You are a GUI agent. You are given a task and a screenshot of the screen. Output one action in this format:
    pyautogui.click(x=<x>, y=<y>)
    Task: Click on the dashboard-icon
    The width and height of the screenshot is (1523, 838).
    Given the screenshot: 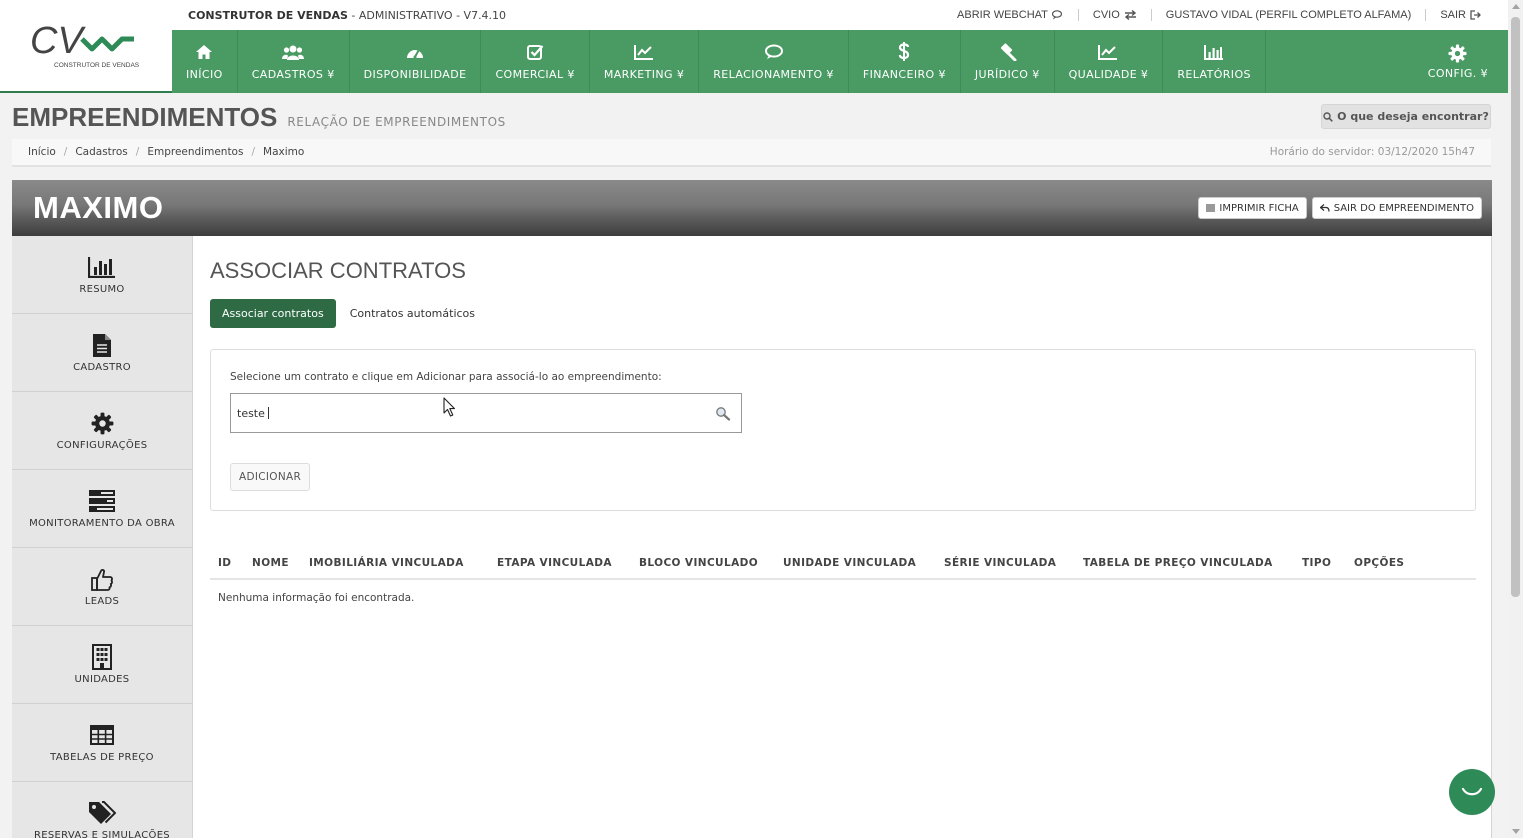 What is the action you would take?
    pyautogui.click(x=415, y=53)
    